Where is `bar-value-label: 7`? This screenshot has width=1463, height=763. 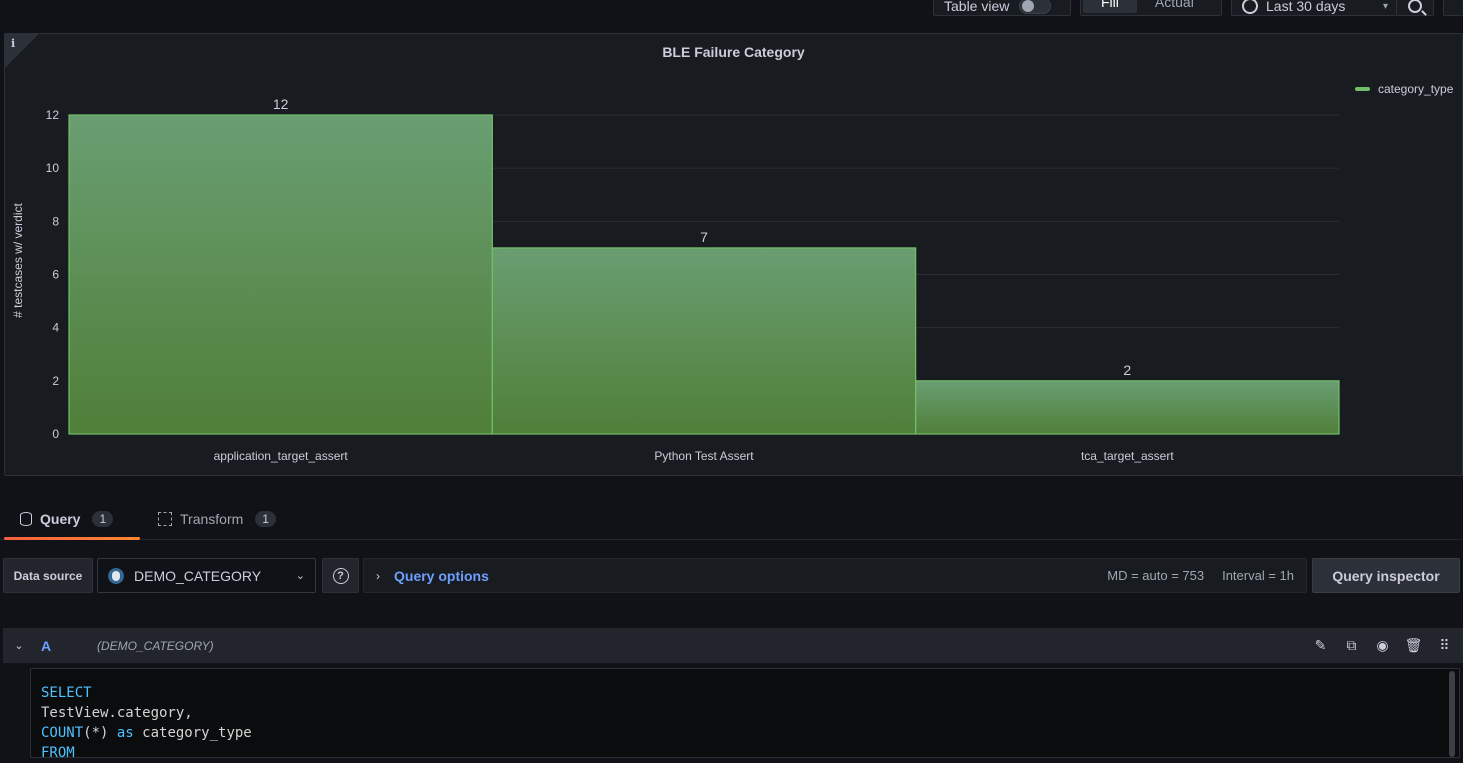
bar-value-label: 7 is located at coordinates (704, 237).